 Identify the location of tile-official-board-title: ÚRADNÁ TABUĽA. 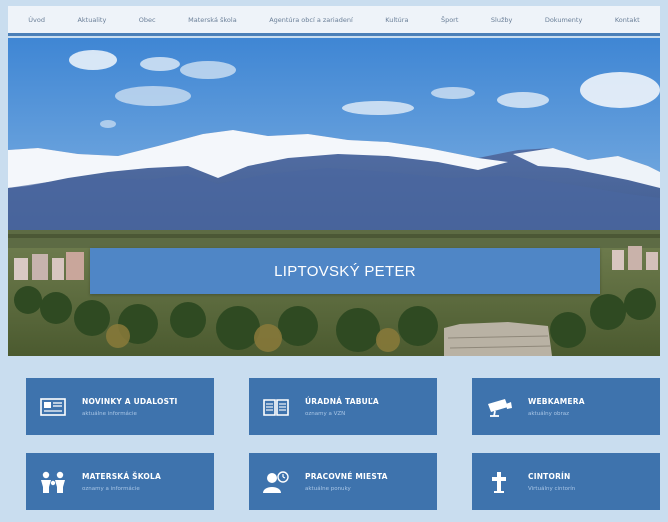
(342, 401).